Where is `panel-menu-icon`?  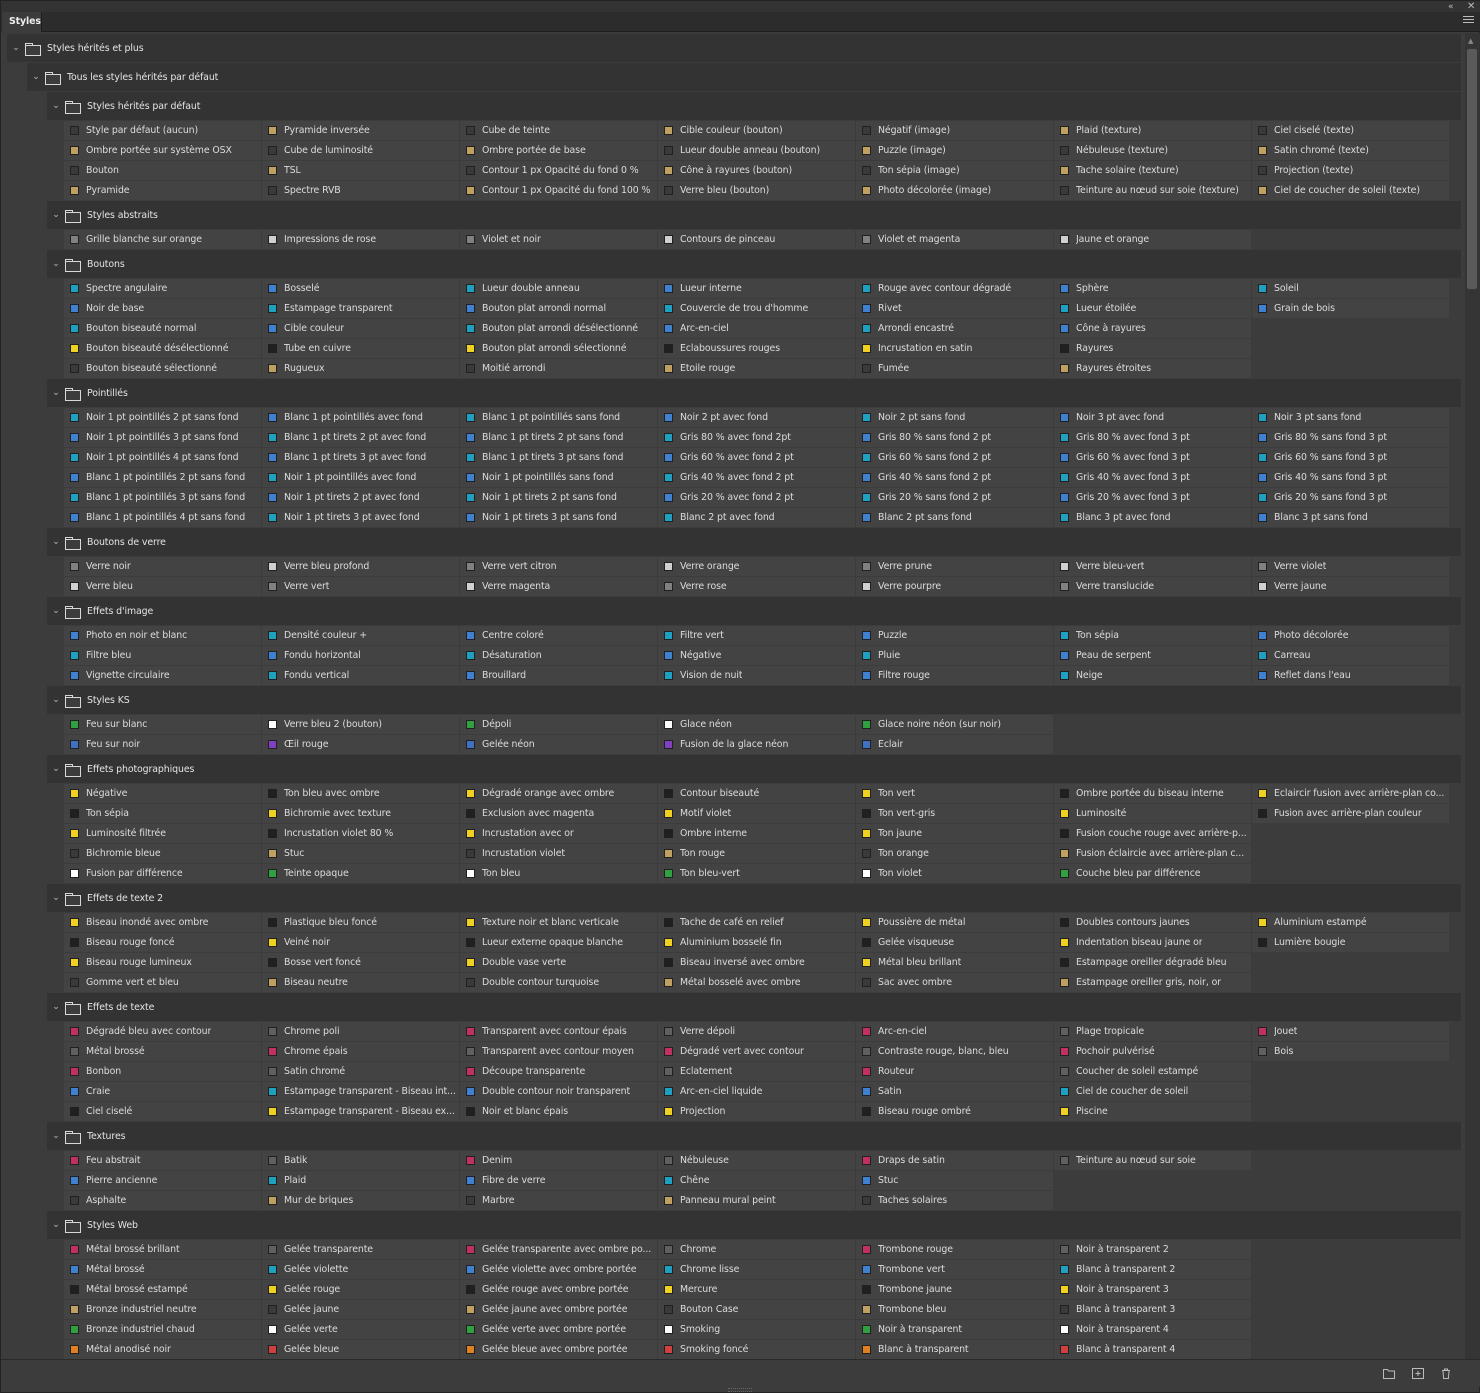 panel-menu-icon is located at coordinates (1468, 21).